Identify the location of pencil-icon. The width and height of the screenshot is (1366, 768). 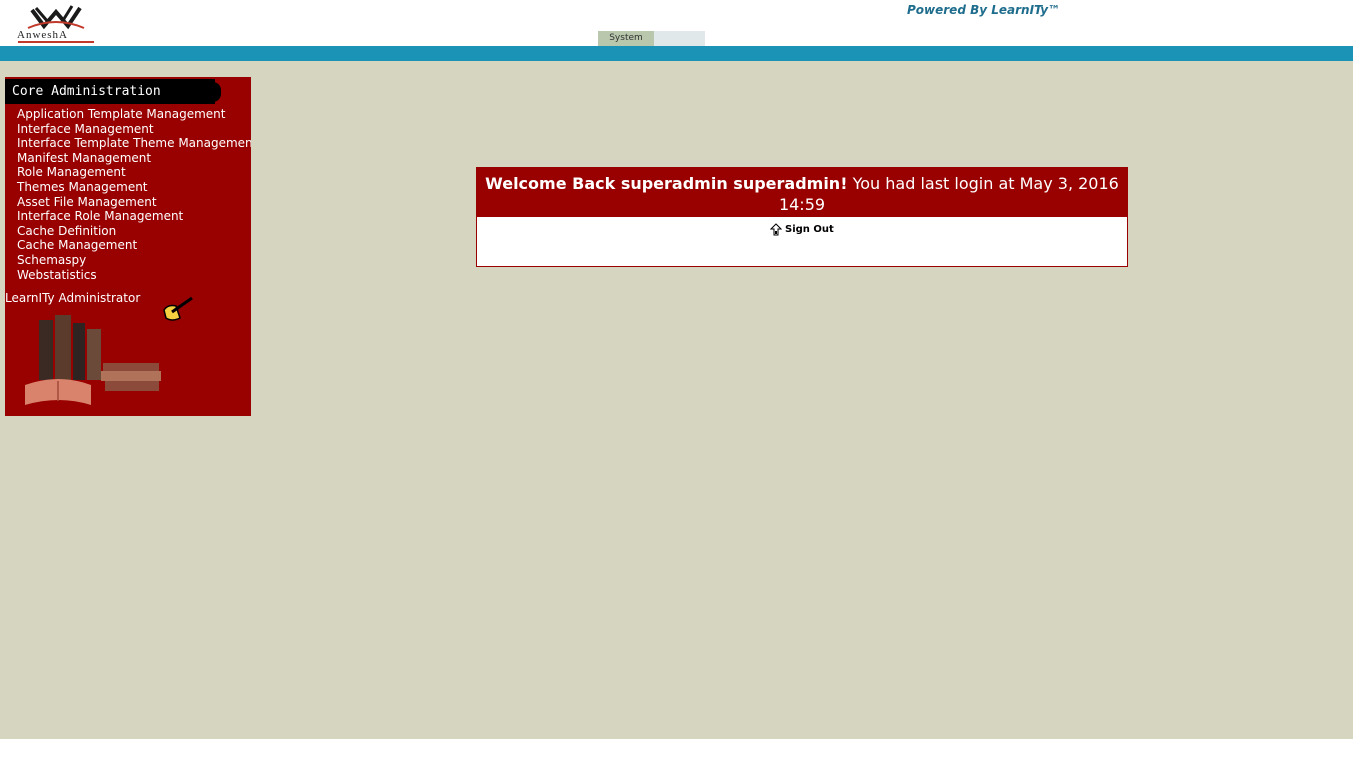
(178, 308).